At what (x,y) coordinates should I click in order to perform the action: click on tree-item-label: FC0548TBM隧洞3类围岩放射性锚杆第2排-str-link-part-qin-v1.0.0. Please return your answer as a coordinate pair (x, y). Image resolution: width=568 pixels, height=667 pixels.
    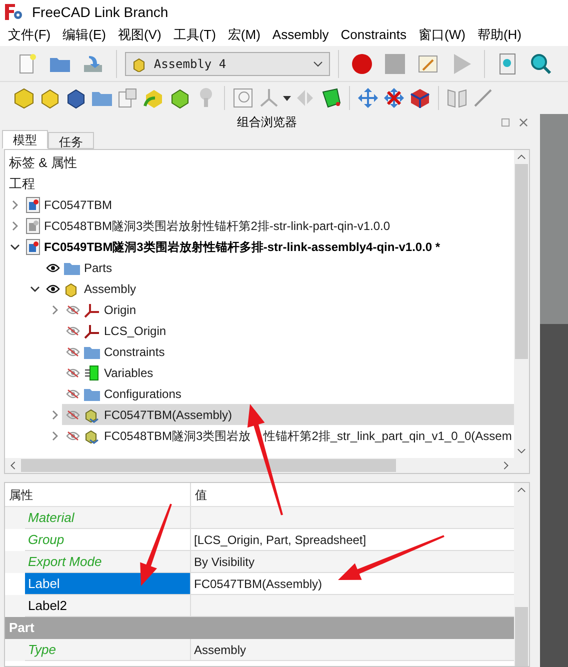
    Looking at the image, I should click on (217, 226).